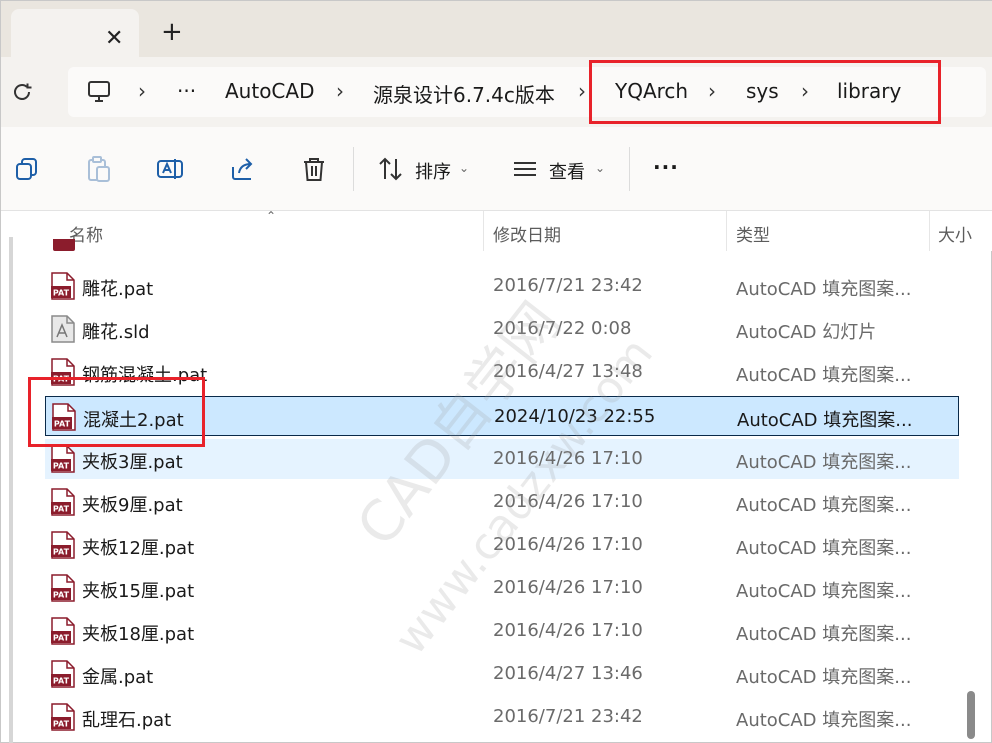 The width and height of the screenshot is (992, 743). Describe the element at coordinates (64, 245) in the screenshot. I see `file-icon` at that location.